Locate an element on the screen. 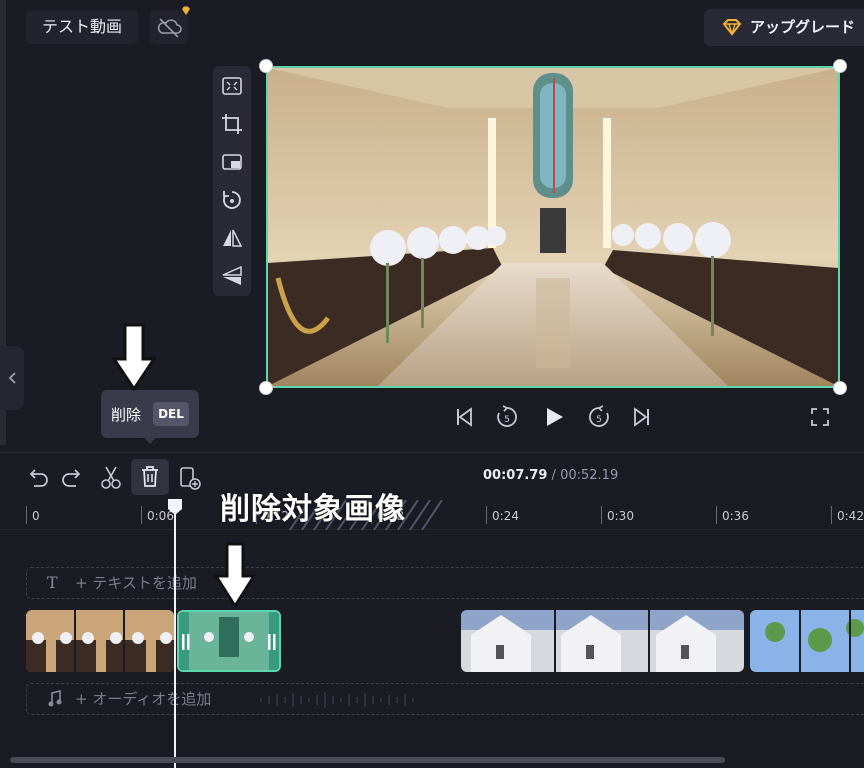 Image resolution: width=864 pixels, height=768 pixels. rewind-5-icon: 5 is located at coordinates (507, 417).